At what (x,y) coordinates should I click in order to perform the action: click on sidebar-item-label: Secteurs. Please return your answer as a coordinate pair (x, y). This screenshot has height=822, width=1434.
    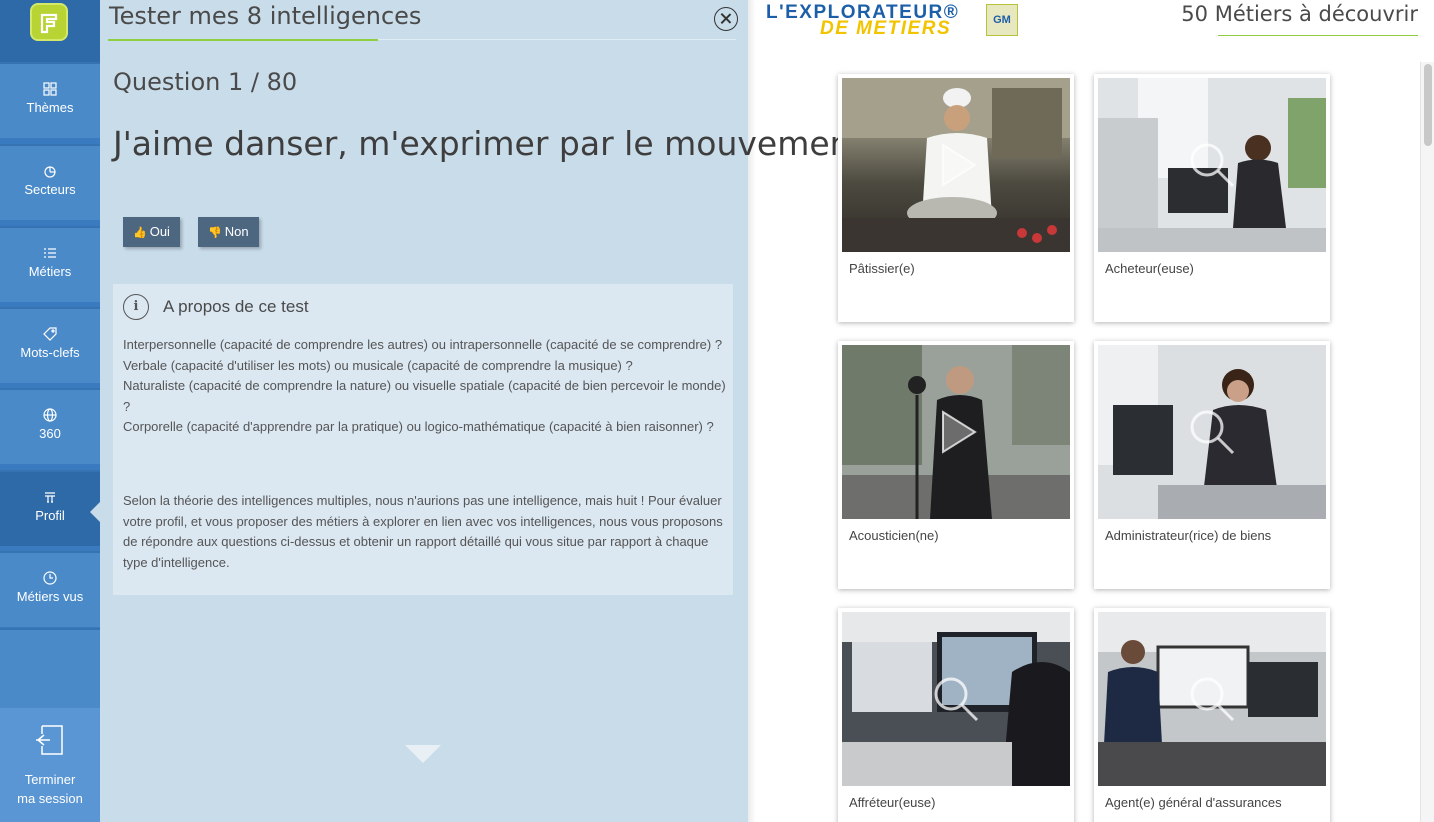
    Looking at the image, I should click on (50, 189).